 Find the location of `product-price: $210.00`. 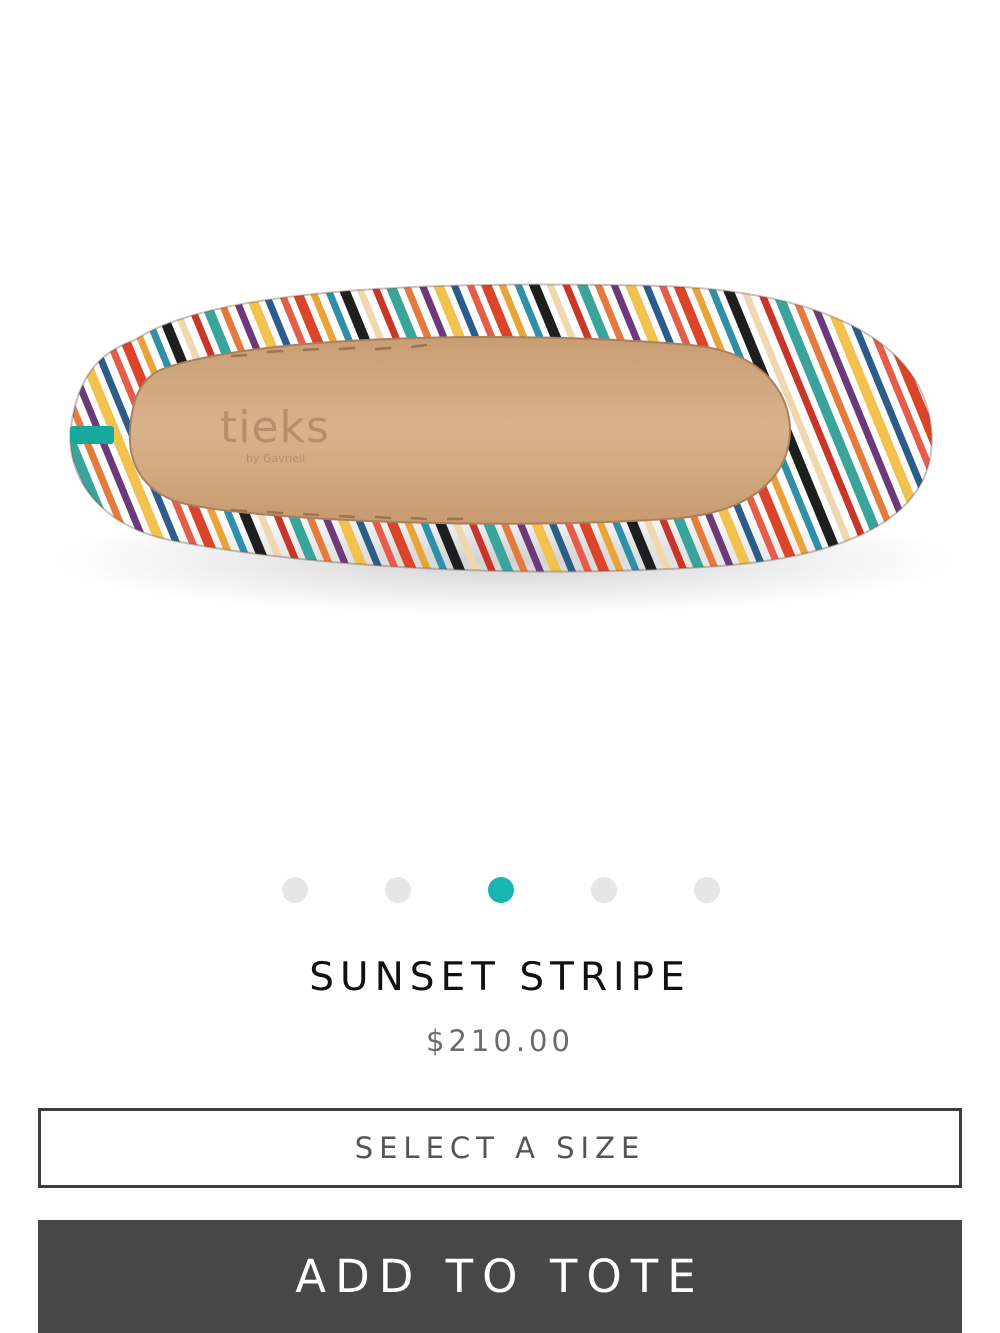

product-price: $210.00 is located at coordinates (500, 1041).